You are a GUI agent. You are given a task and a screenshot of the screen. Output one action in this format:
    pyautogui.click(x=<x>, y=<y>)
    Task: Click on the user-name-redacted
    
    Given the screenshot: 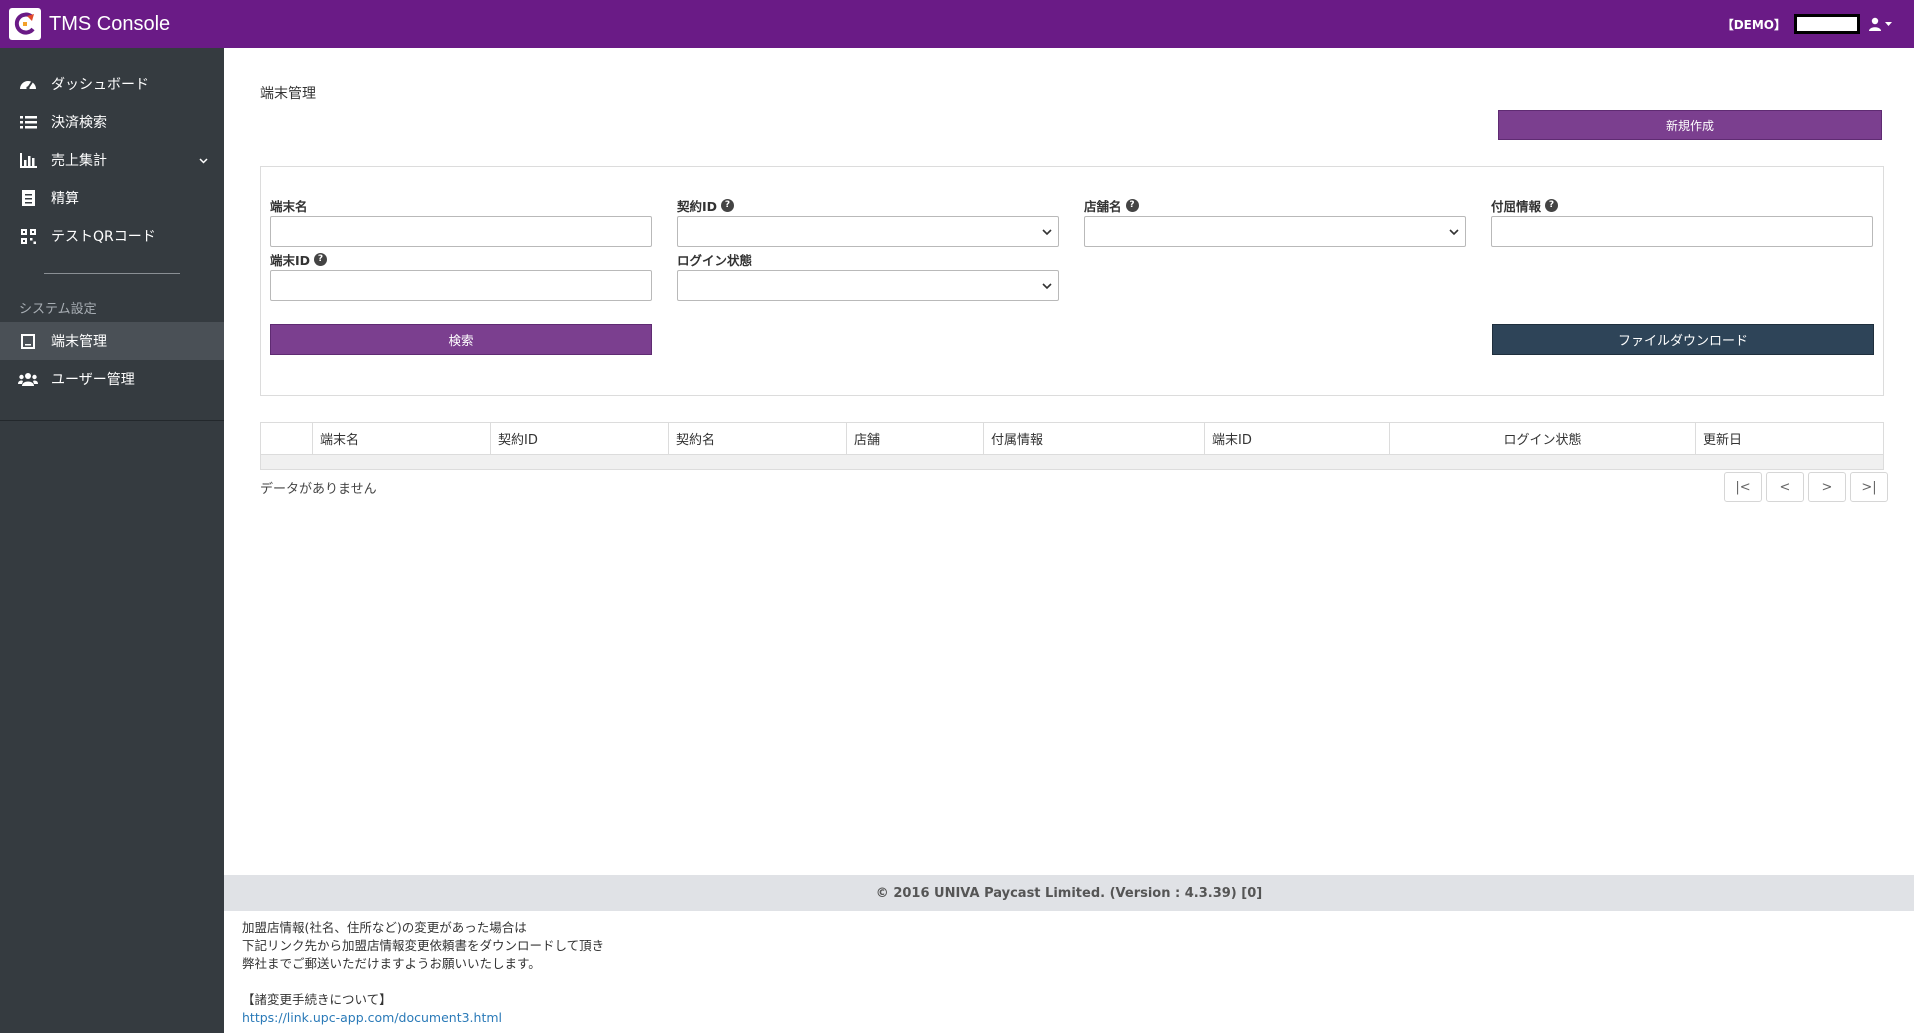 What is the action you would take?
    pyautogui.click(x=1827, y=24)
    